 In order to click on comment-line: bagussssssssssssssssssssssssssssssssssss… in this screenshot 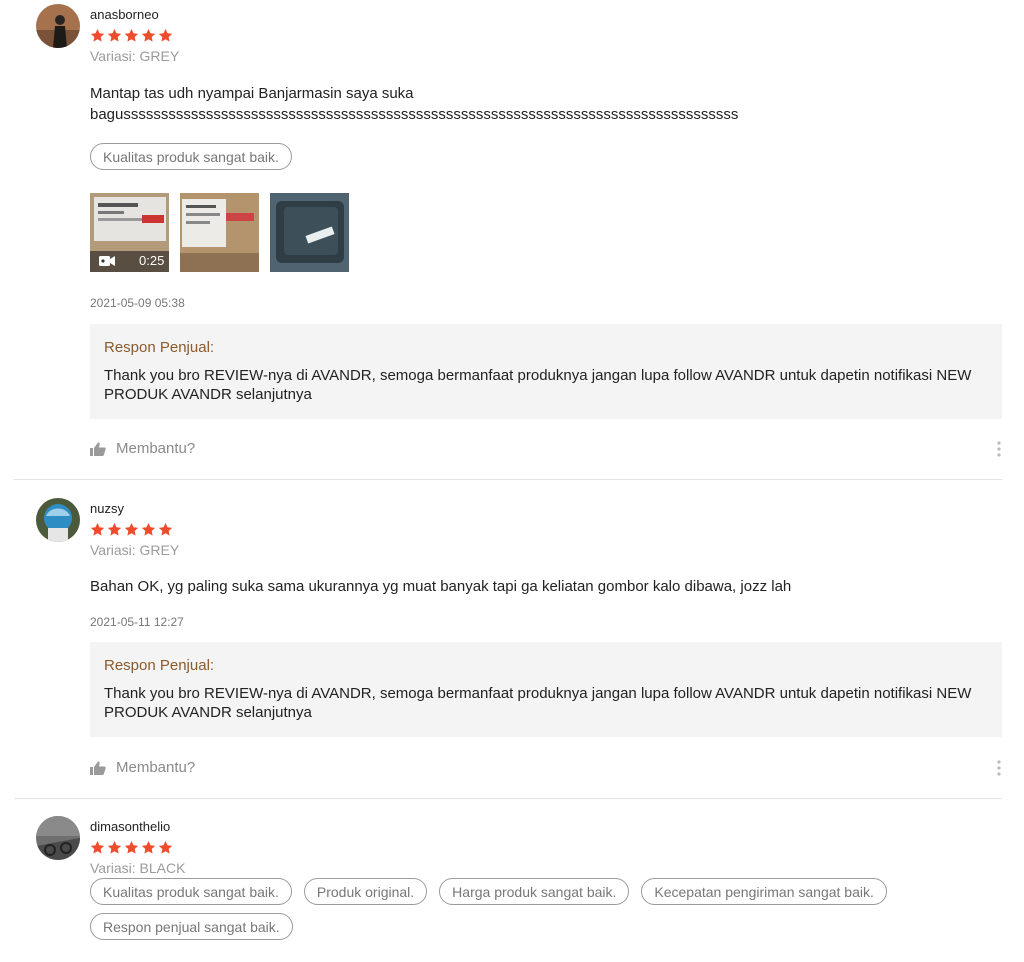, I will do `click(414, 114)`.